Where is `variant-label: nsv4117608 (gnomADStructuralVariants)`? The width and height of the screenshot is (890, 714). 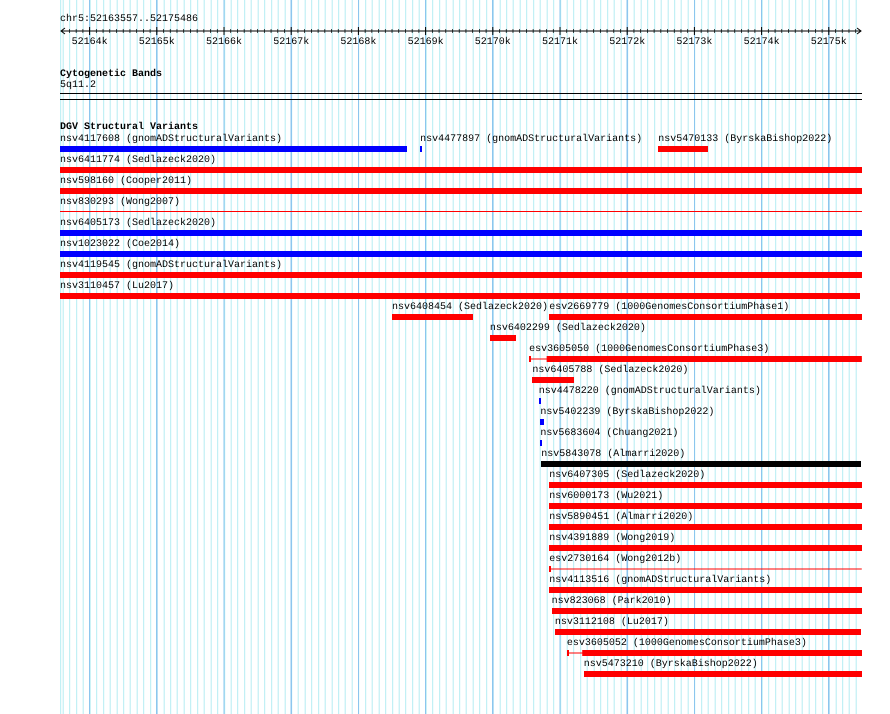
variant-label: nsv4117608 (gnomADStructuralVariants) is located at coordinates (171, 139).